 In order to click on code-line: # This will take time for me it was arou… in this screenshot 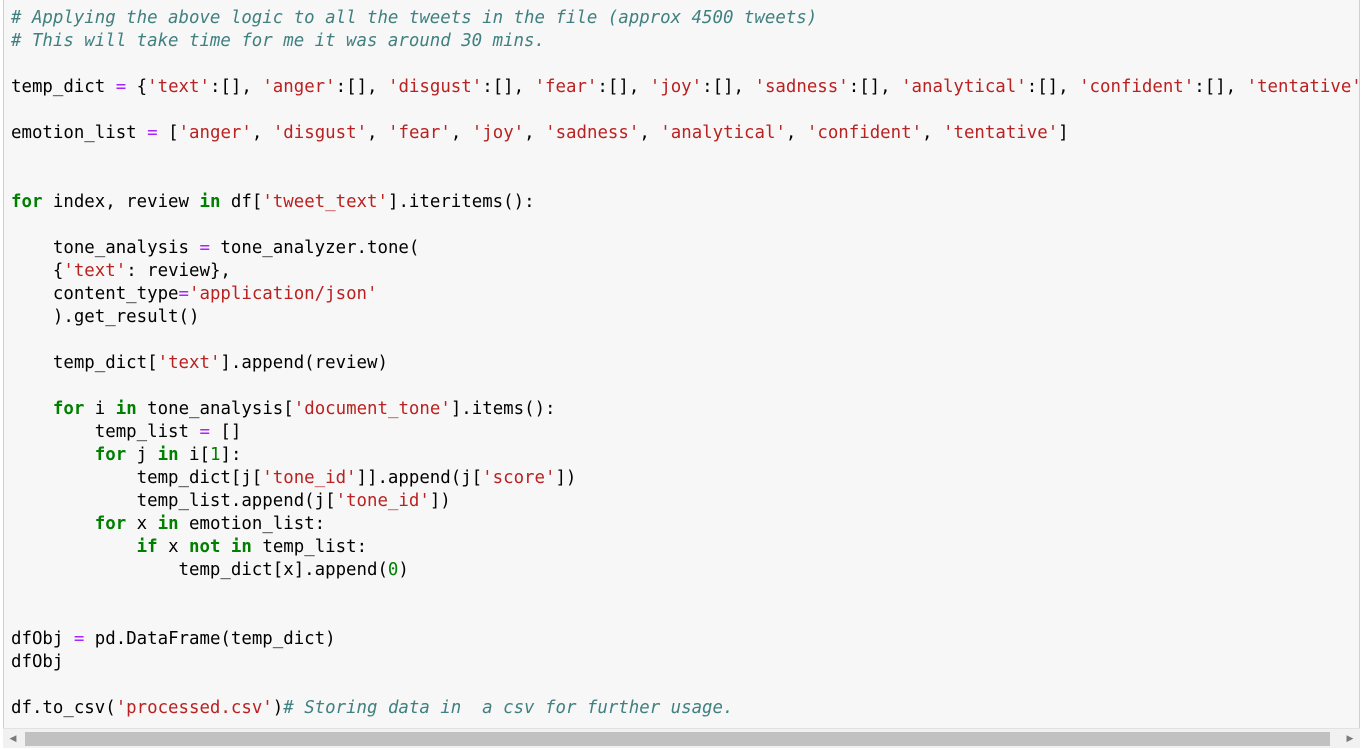, I will do `click(685, 41)`.